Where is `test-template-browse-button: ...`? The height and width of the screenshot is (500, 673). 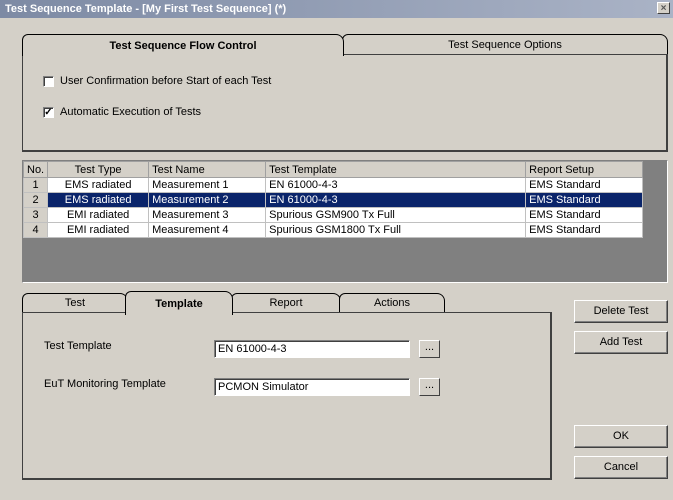 test-template-browse-button: ... is located at coordinates (429, 349).